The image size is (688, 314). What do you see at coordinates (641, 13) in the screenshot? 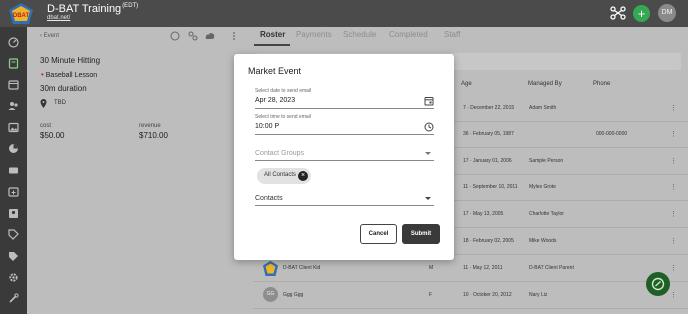
I see `add-button: +` at bounding box center [641, 13].